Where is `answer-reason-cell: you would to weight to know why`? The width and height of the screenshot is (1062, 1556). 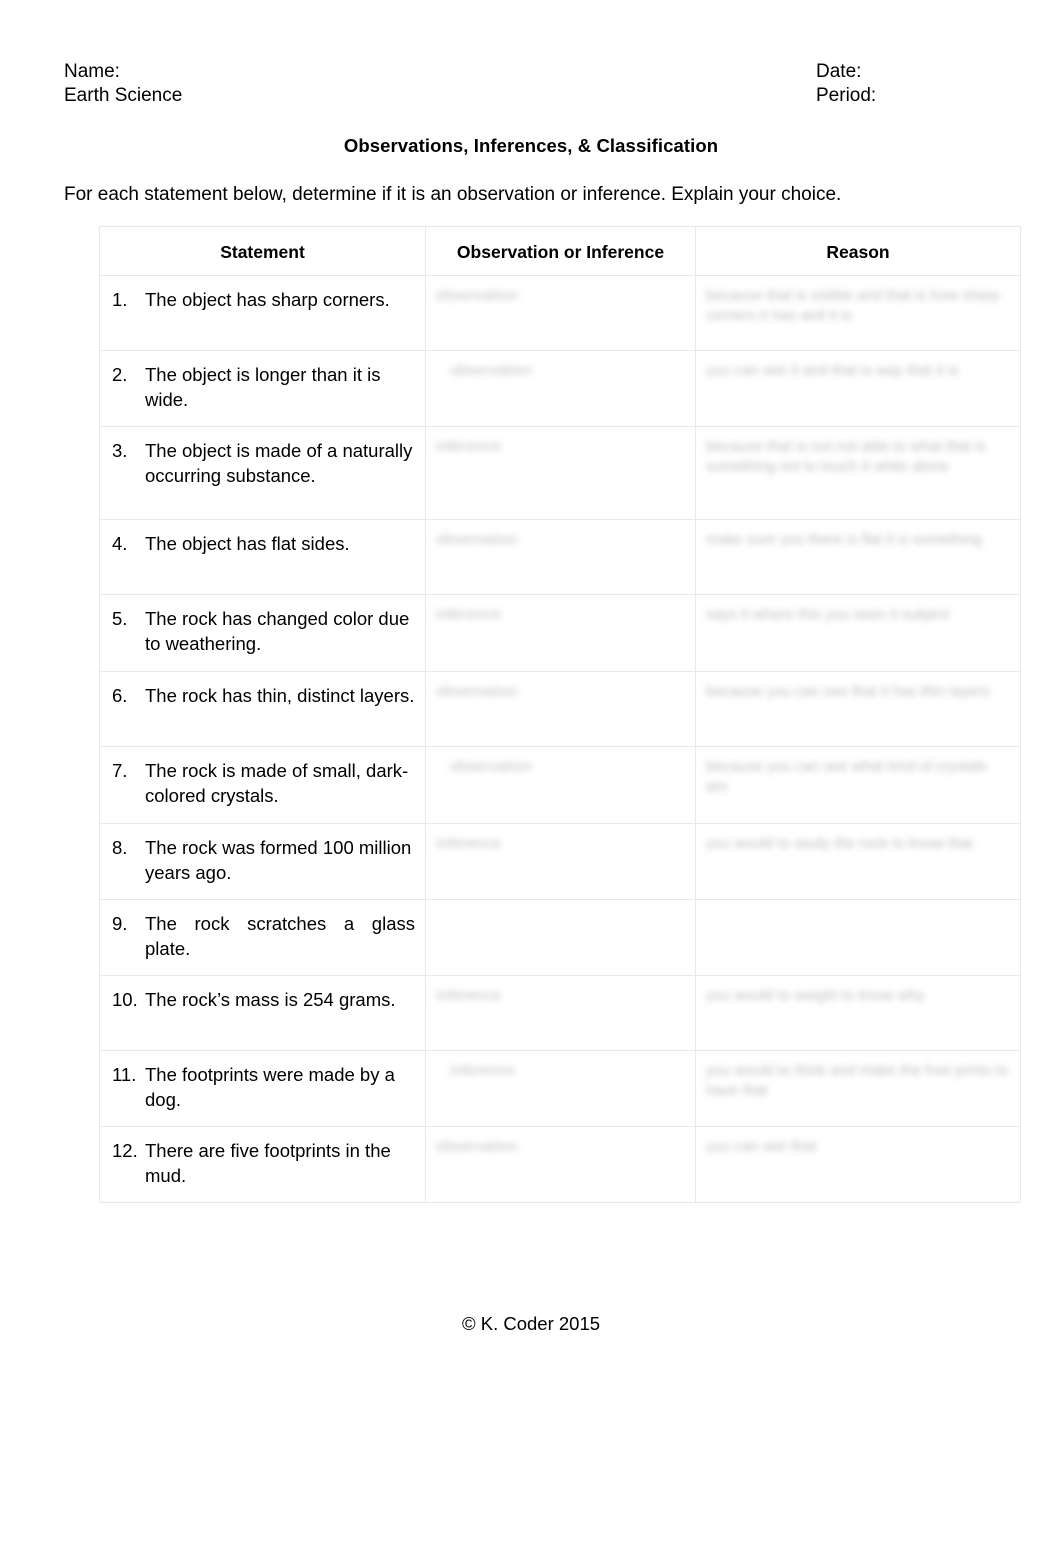 answer-reason-cell: you would to weight to know why is located at coordinates (858, 1013).